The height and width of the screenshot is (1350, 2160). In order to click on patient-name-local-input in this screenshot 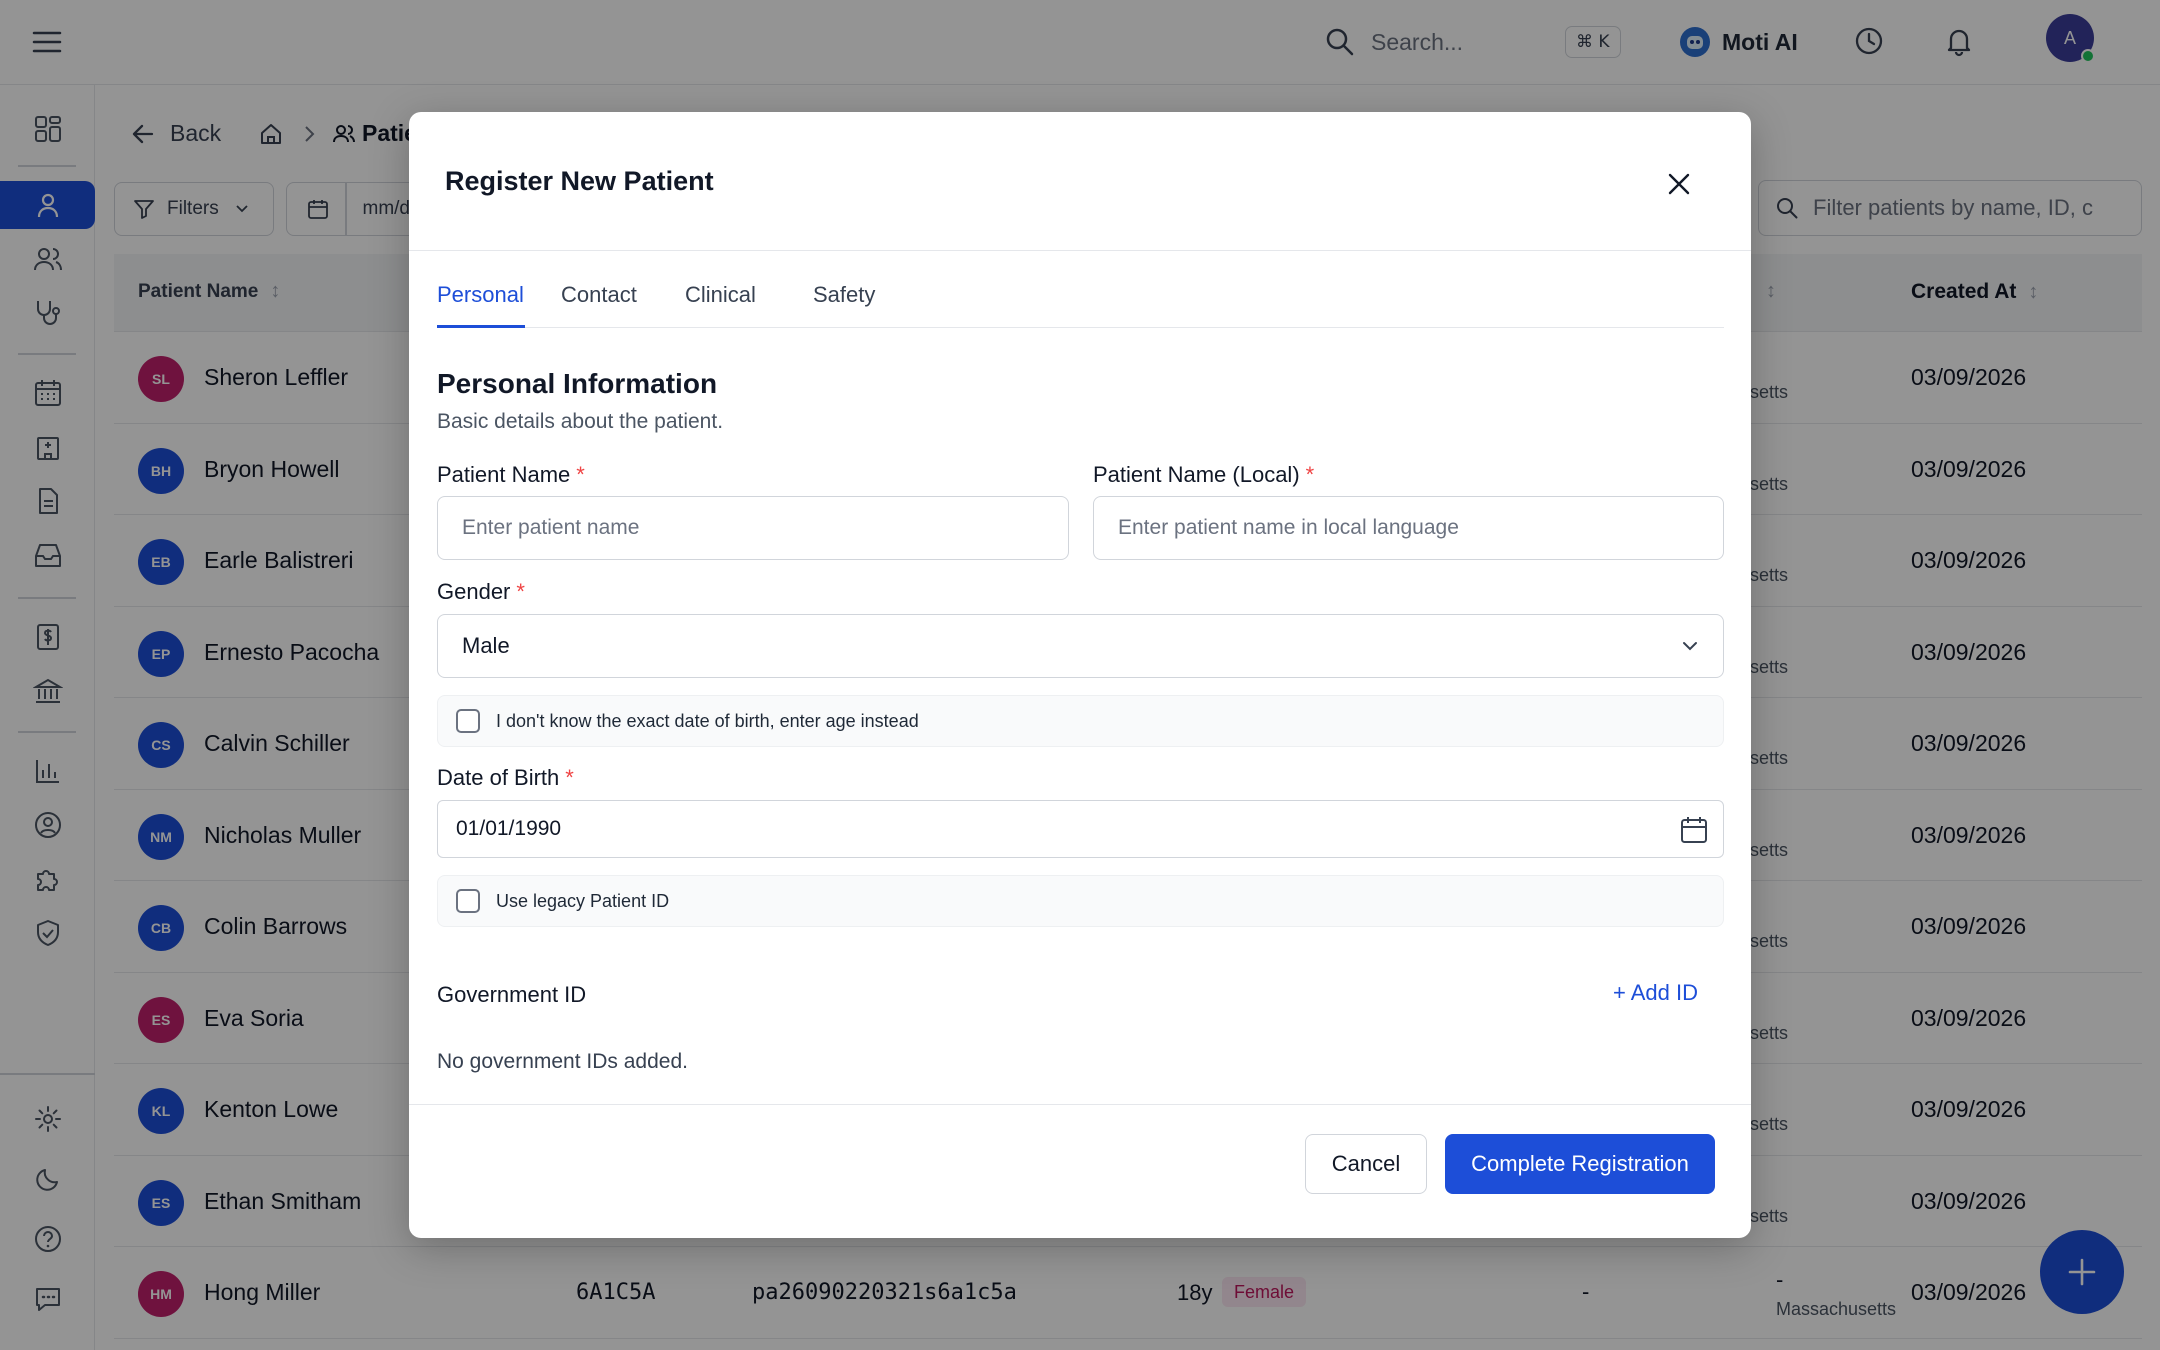, I will do `click(1408, 528)`.